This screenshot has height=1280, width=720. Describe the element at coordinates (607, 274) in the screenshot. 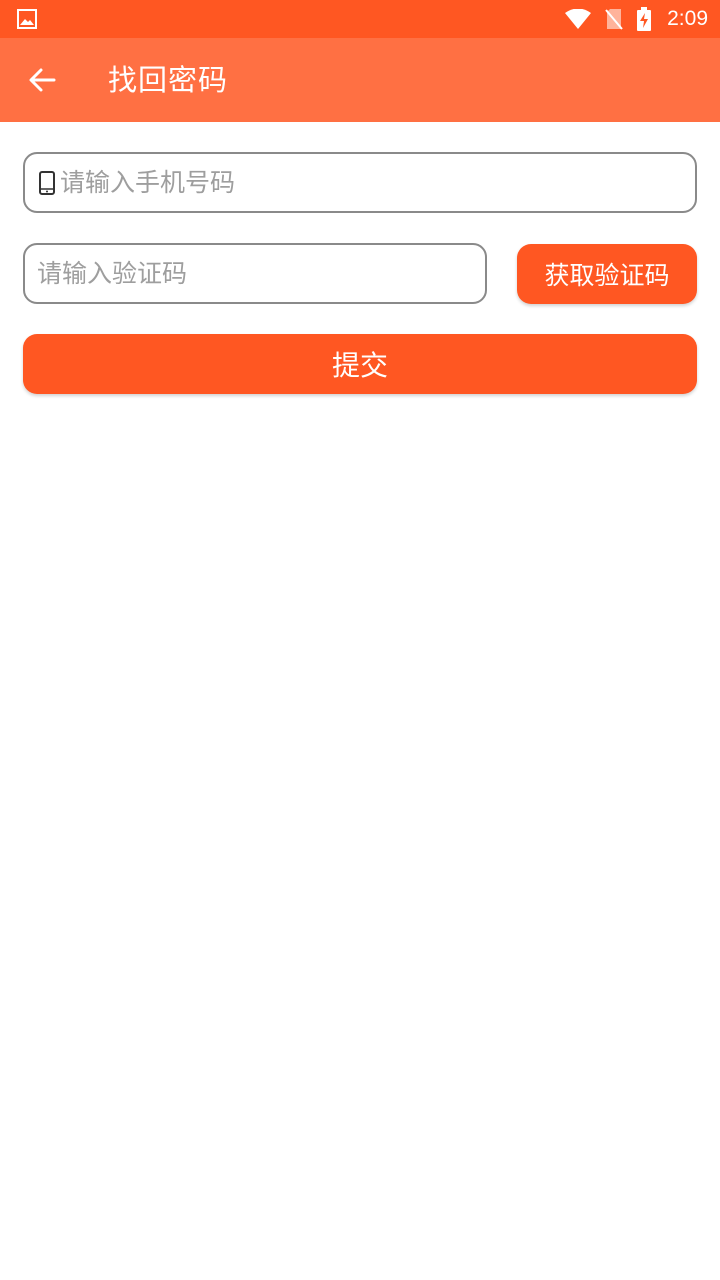

I see `get-code-button: 获取验证码` at that location.